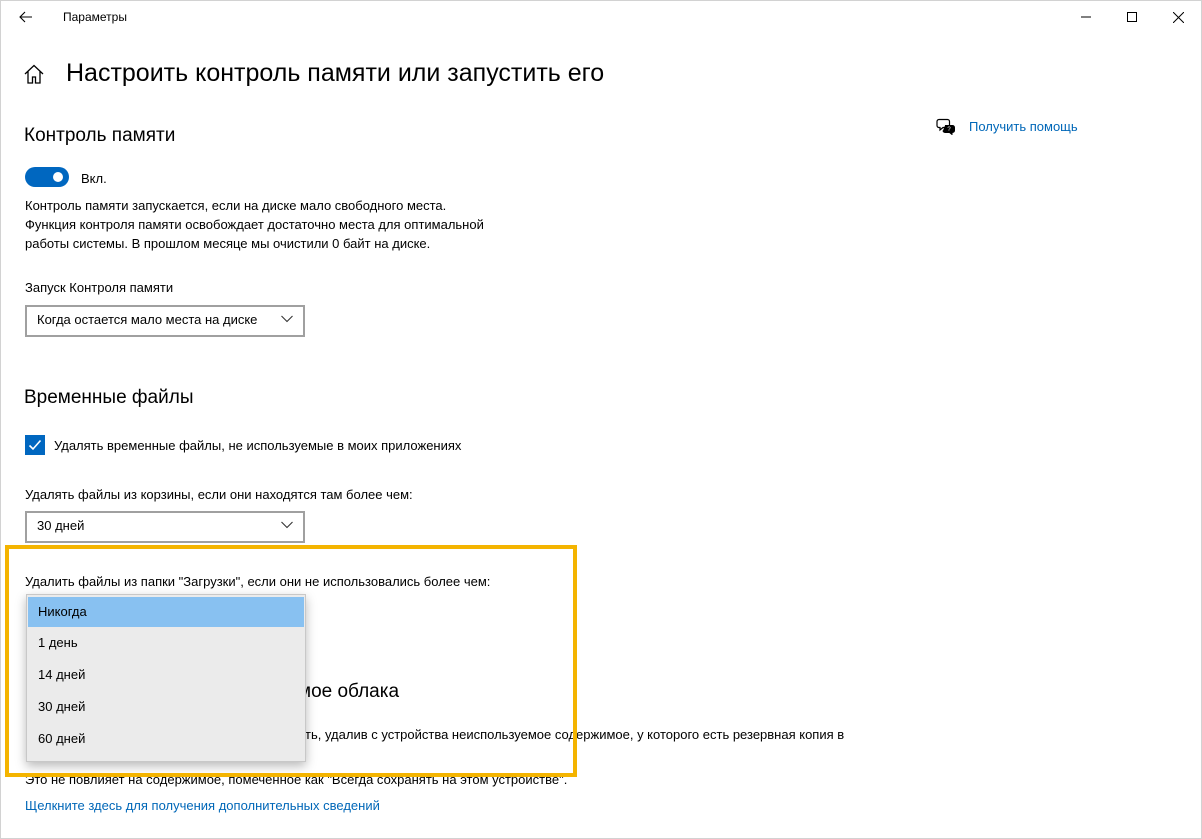 The width and height of the screenshot is (1202, 839). Describe the element at coordinates (95, 17) in the screenshot. I see `app-title: Параметры` at that location.